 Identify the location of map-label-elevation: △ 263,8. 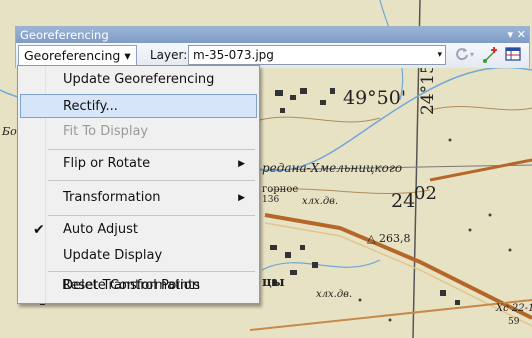
(389, 238).